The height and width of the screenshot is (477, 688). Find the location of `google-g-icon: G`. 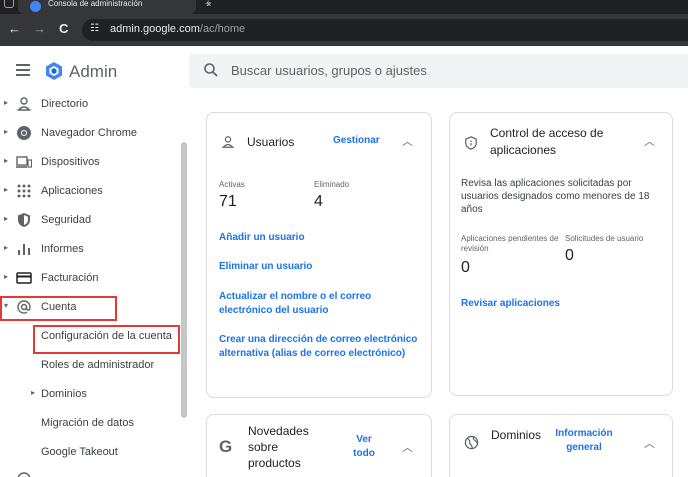

google-g-icon: G is located at coordinates (226, 446).